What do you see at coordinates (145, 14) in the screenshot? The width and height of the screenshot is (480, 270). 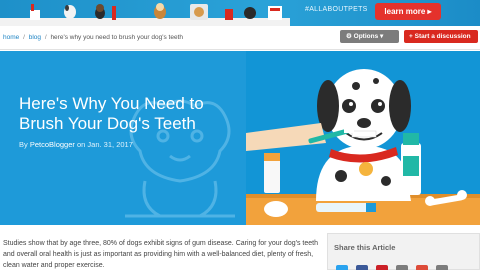 I see `banner-illustration` at bounding box center [145, 14].